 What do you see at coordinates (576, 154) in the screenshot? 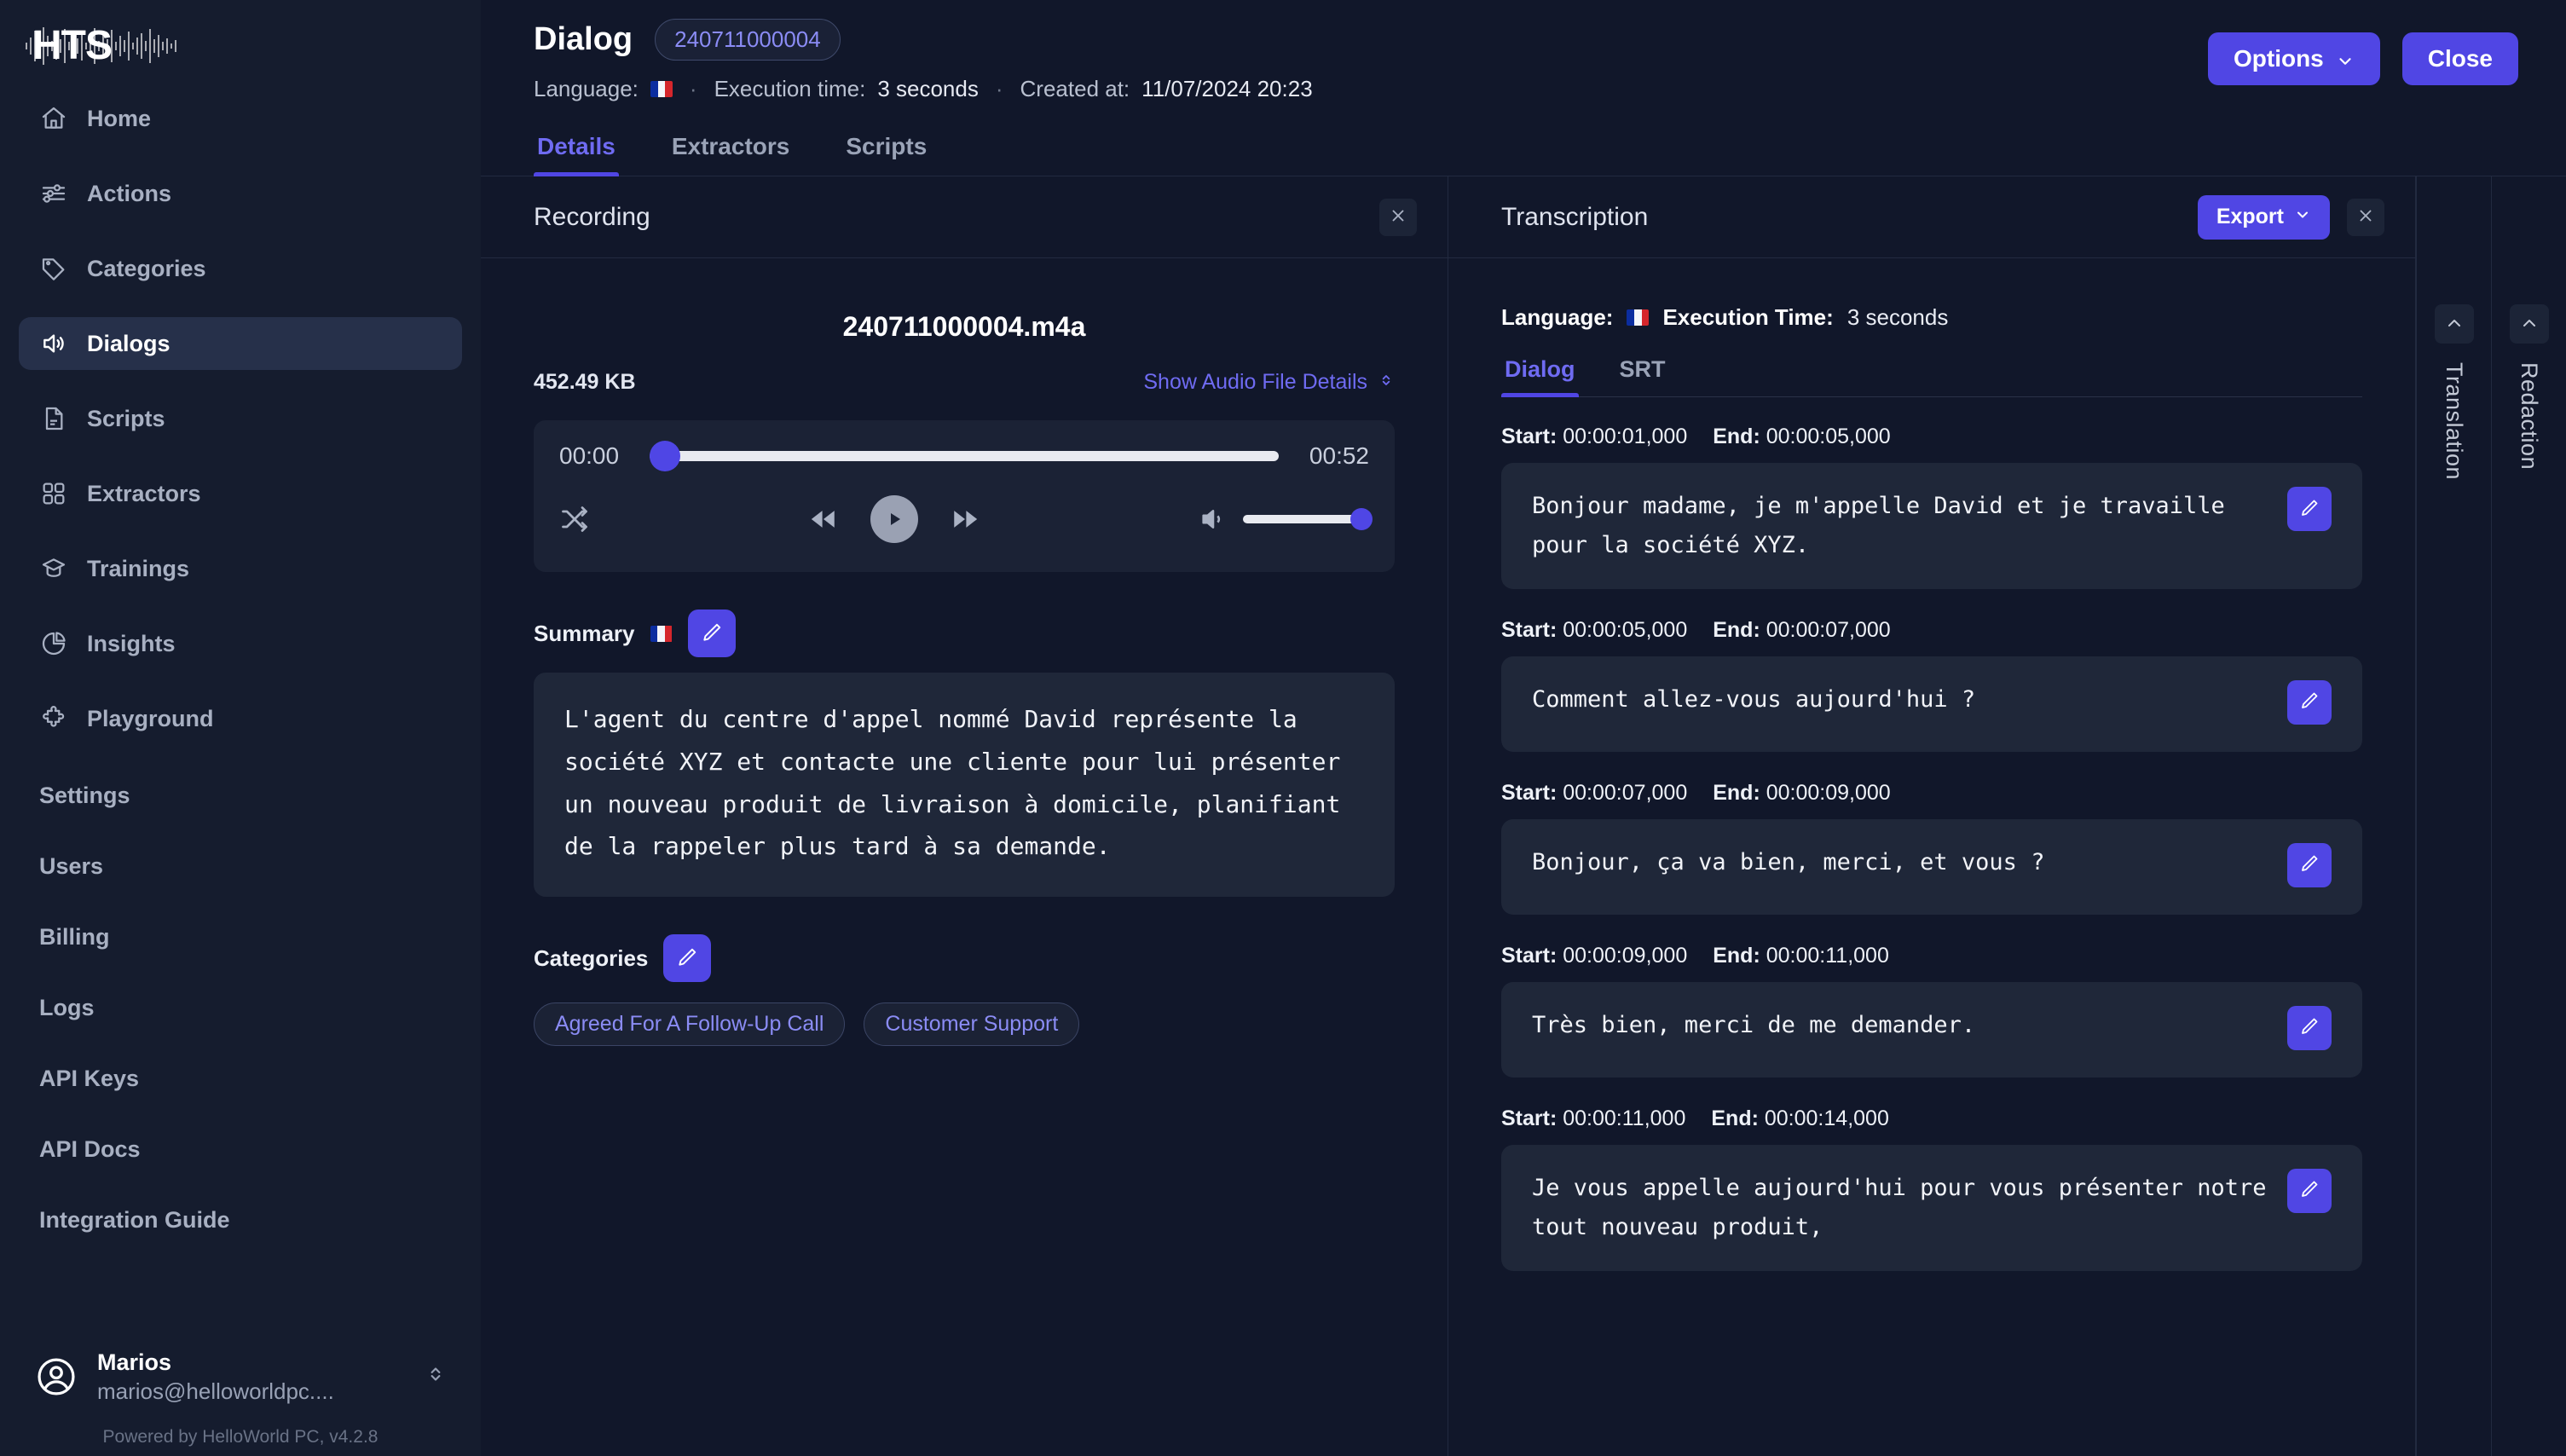
I see `tab-details: Details` at bounding box center [576, 154].